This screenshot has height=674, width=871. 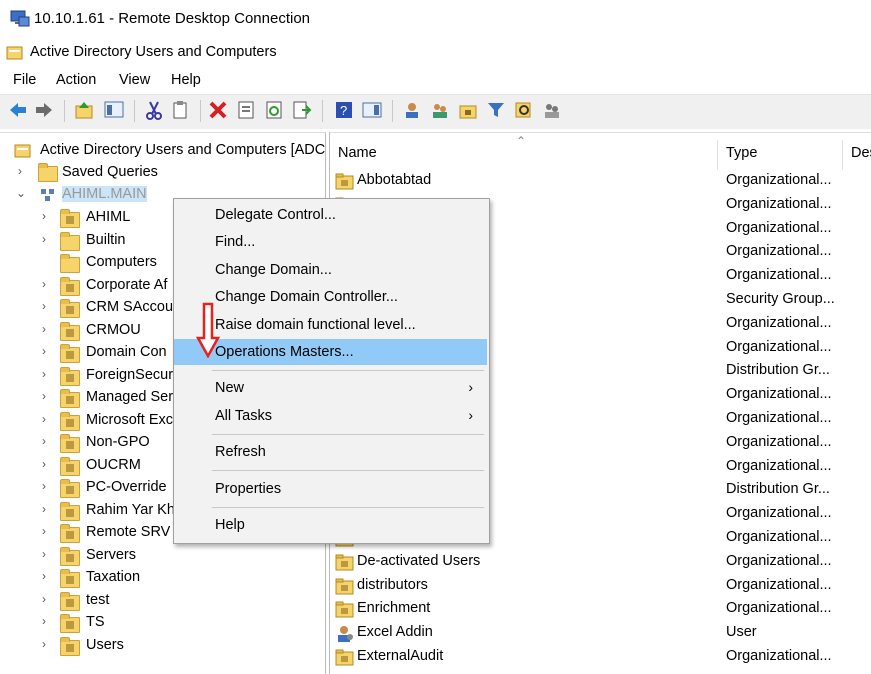 I want to click on menu-item-refresh: Refresh, so click(x=330, y=452).